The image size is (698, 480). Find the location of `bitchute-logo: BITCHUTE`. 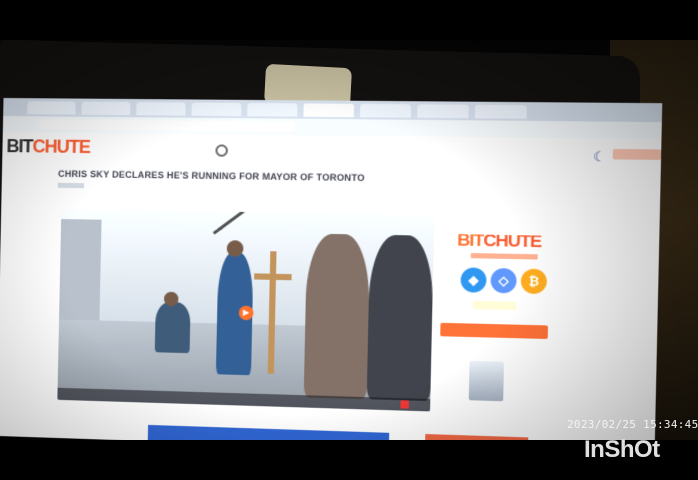

bitchute-logo: BITCHUTE is located at coordinates (48, 147).